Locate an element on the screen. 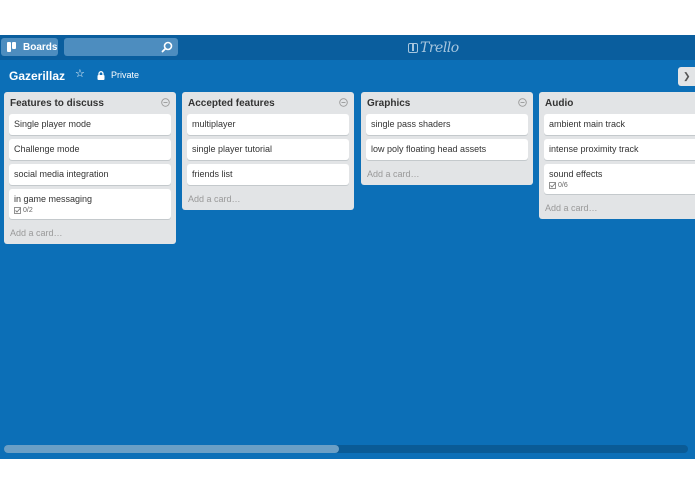 The image size is (695, 494). trello-logo: Trello is located at coordinates (433, 47).